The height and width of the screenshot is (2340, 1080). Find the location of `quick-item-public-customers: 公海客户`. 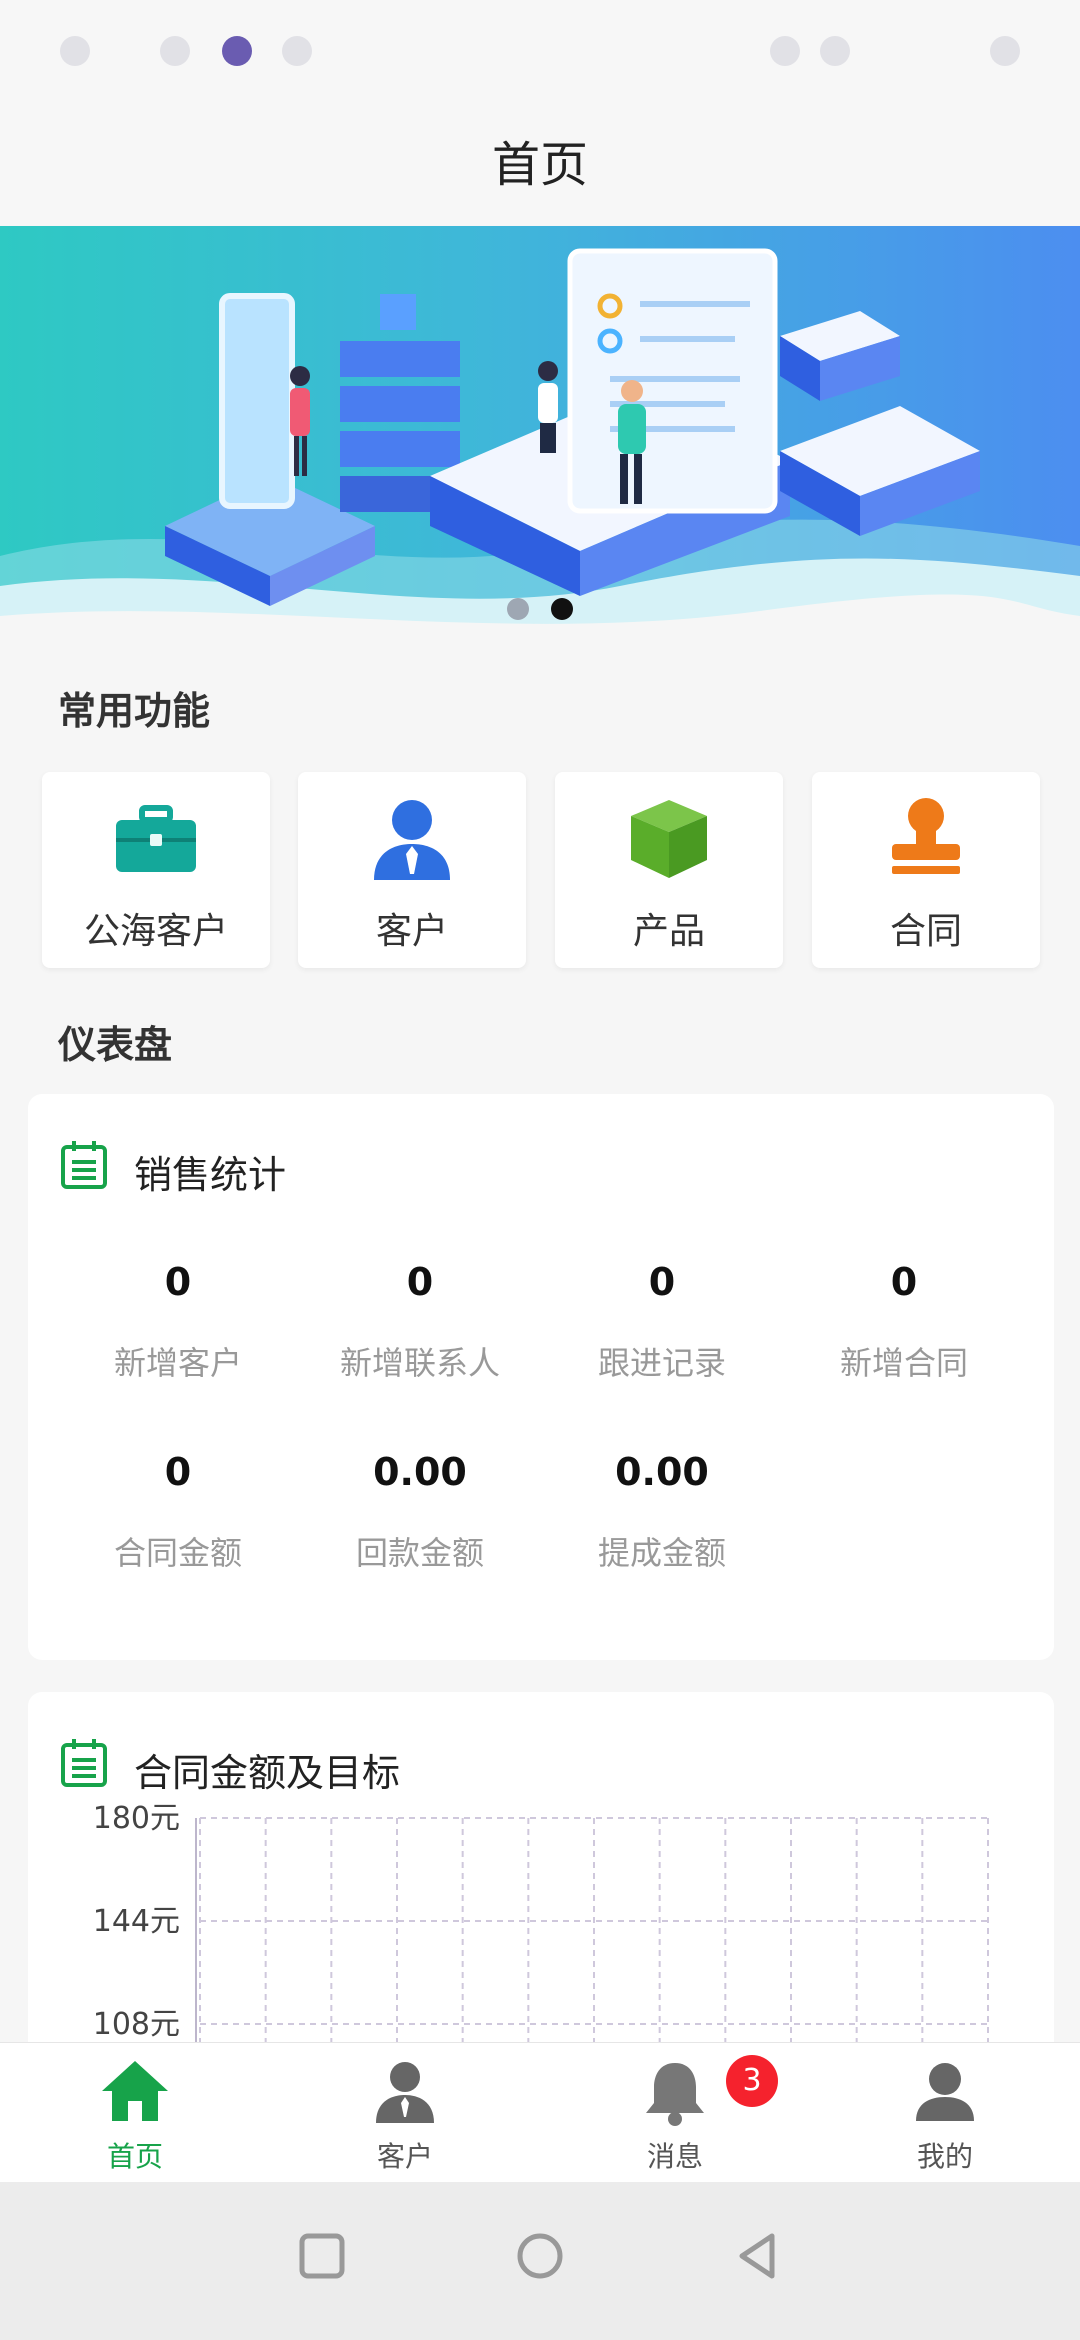

quick-item-public-customers: 公海客户 is located at coordinates (156, 870).